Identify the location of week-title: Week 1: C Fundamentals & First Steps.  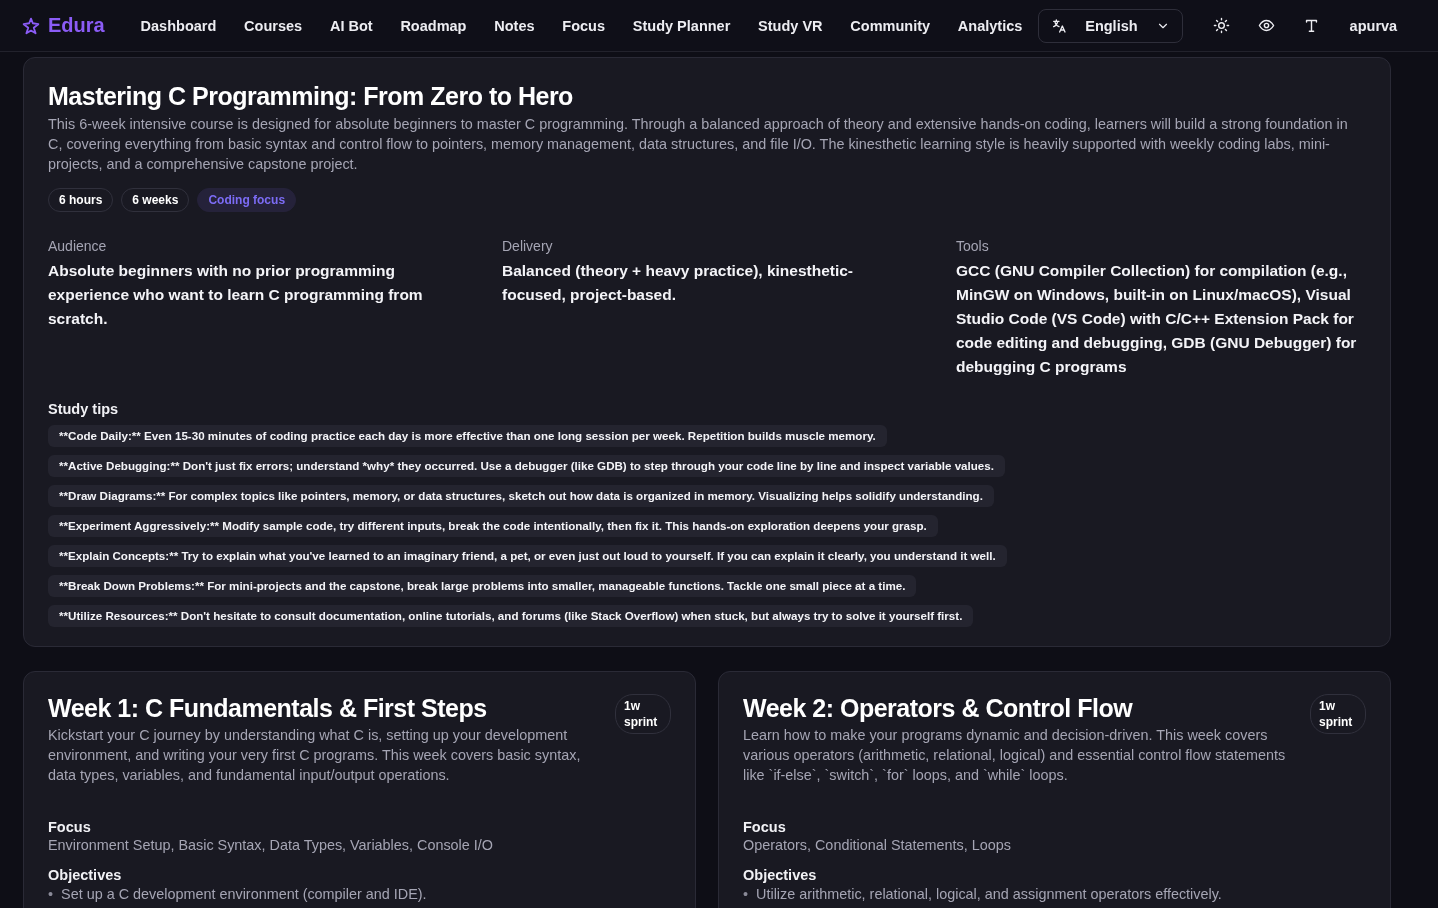
(268, 708).